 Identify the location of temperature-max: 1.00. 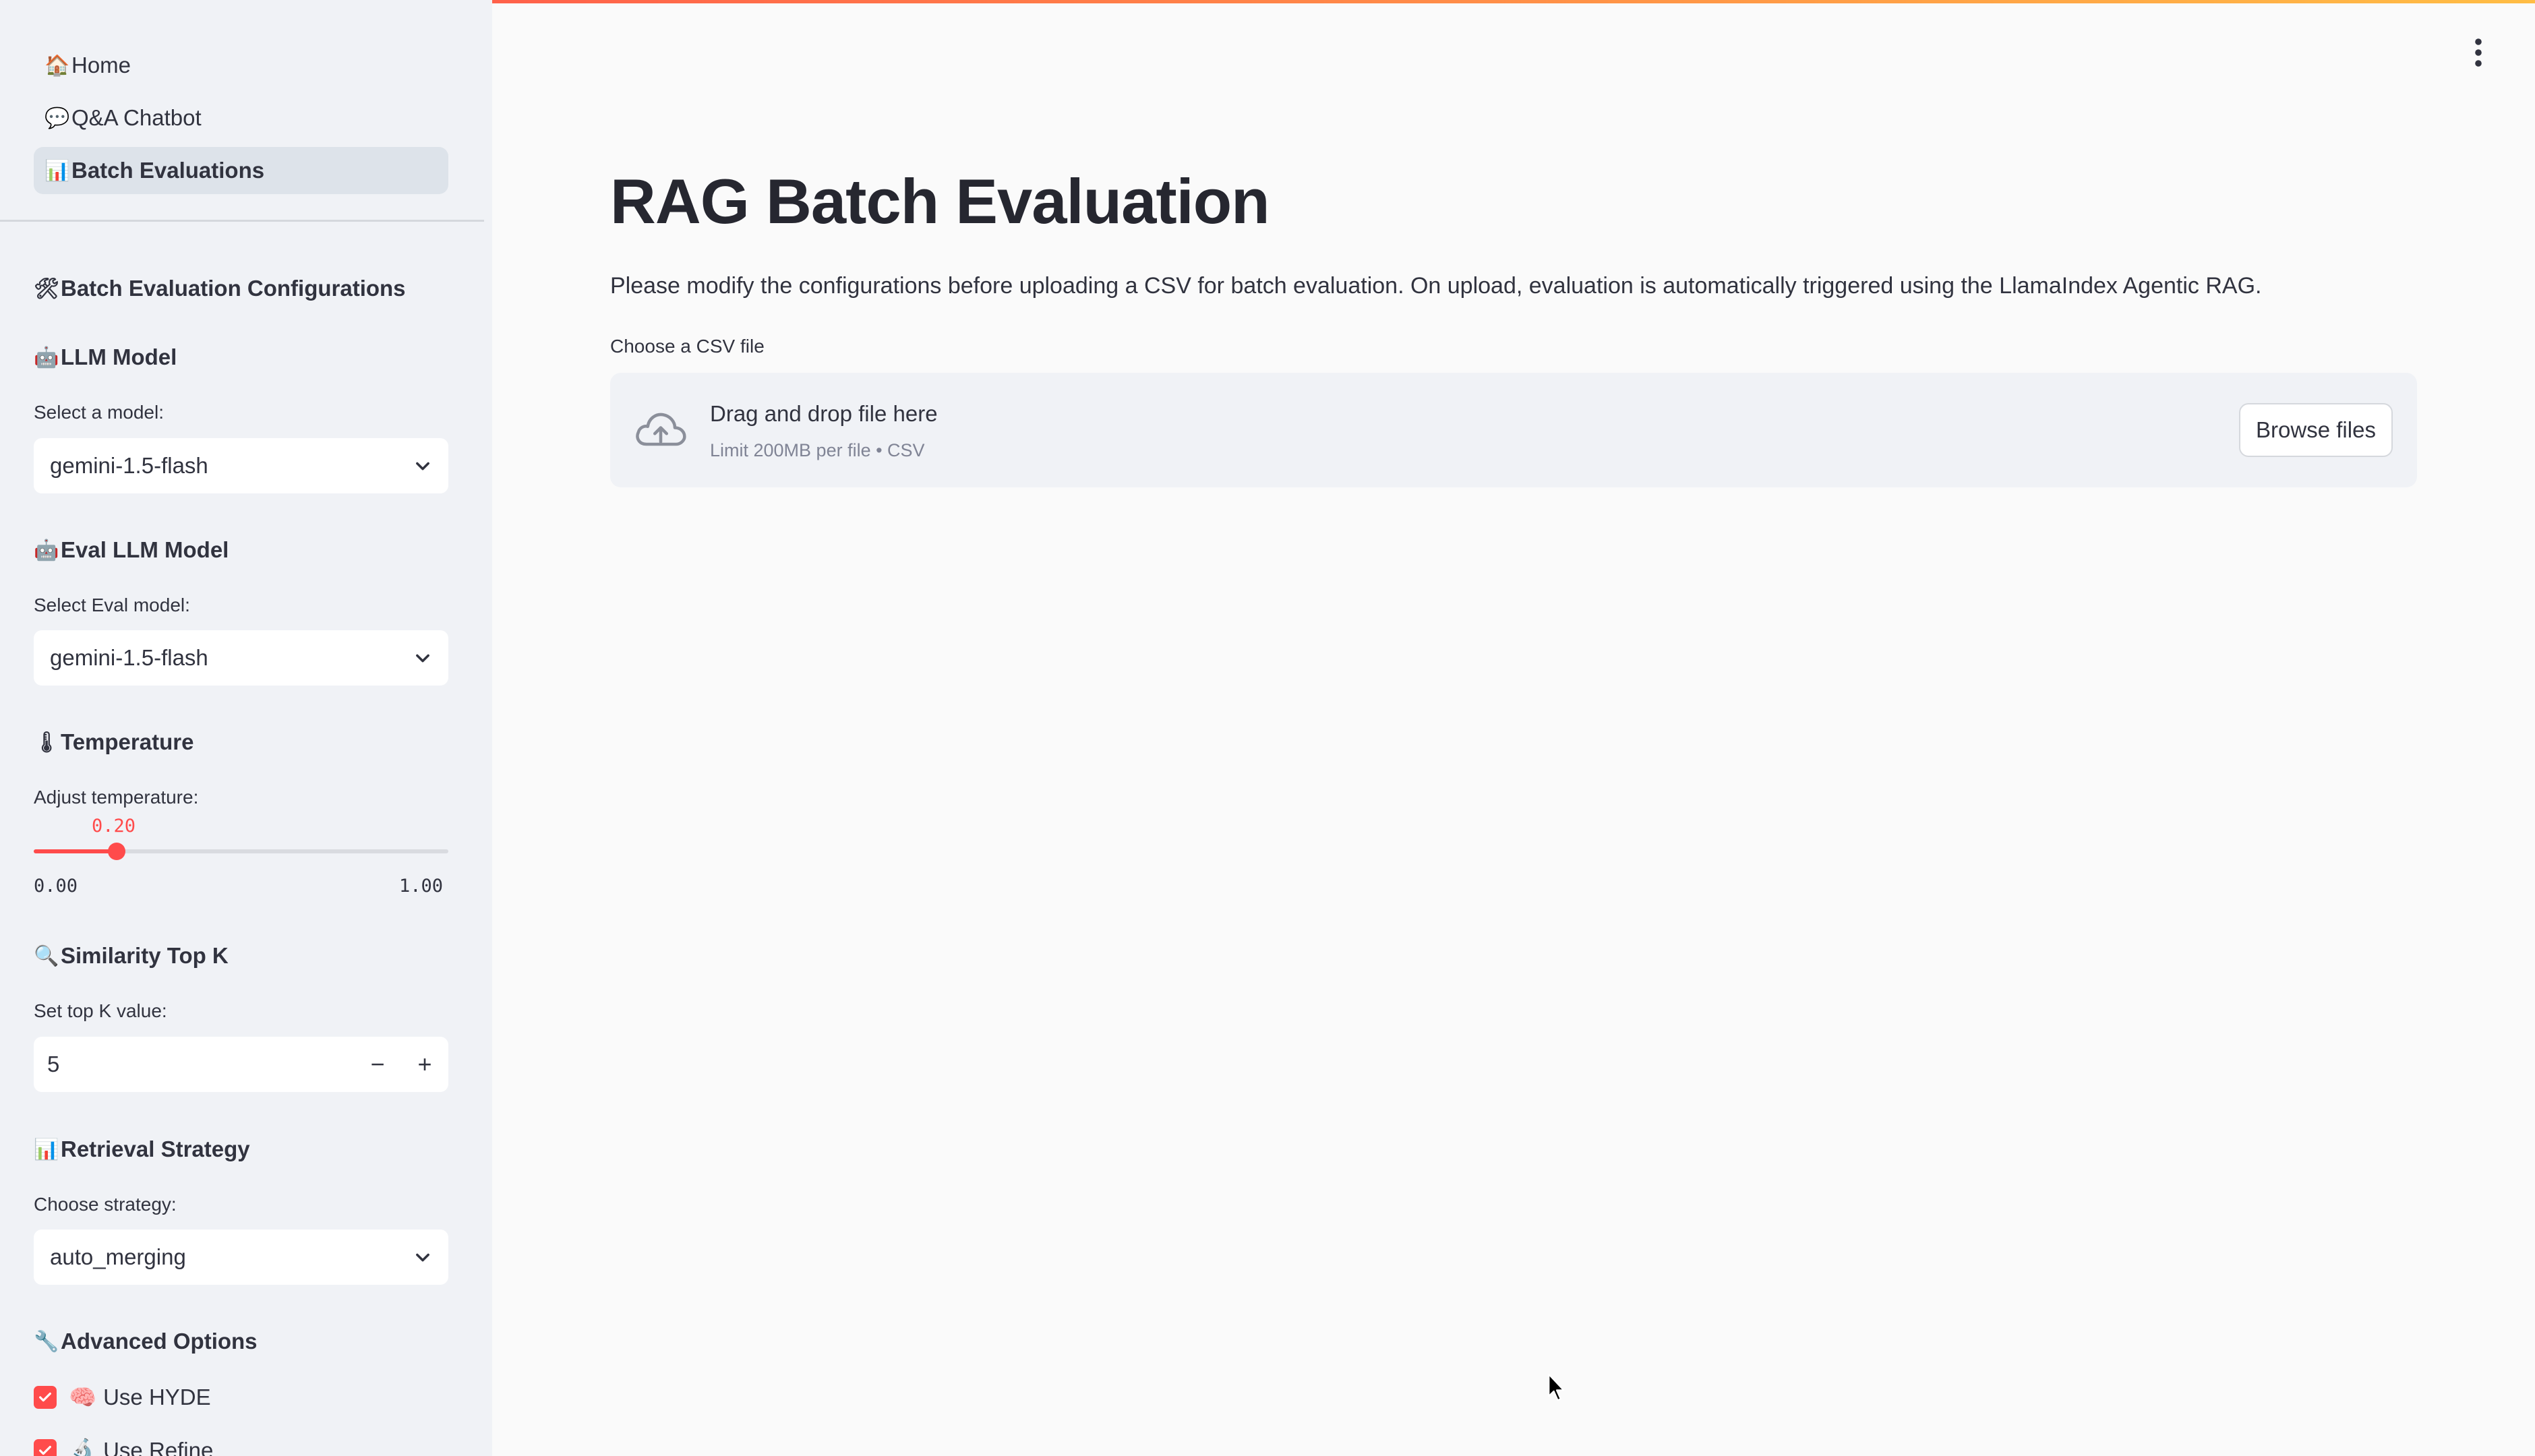
(421, 886).